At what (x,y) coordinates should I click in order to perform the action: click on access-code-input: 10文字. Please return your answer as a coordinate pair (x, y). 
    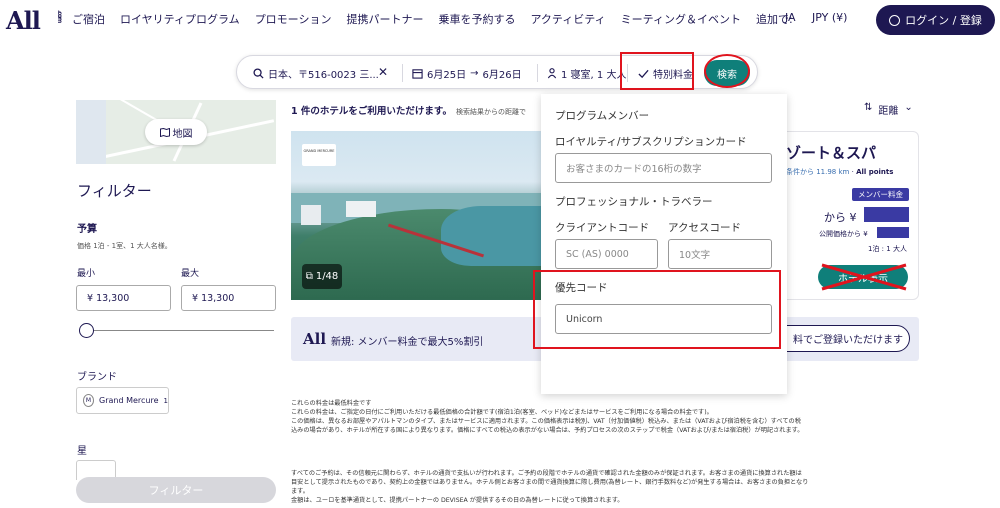
    Looking at the image, I should click on (720, 254).